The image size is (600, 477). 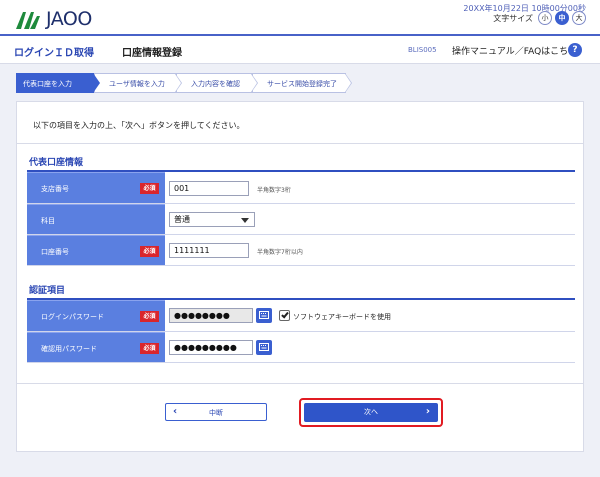 I want to click on step-2-label: ユーザ情報を入力, so click(x=137, y=84).